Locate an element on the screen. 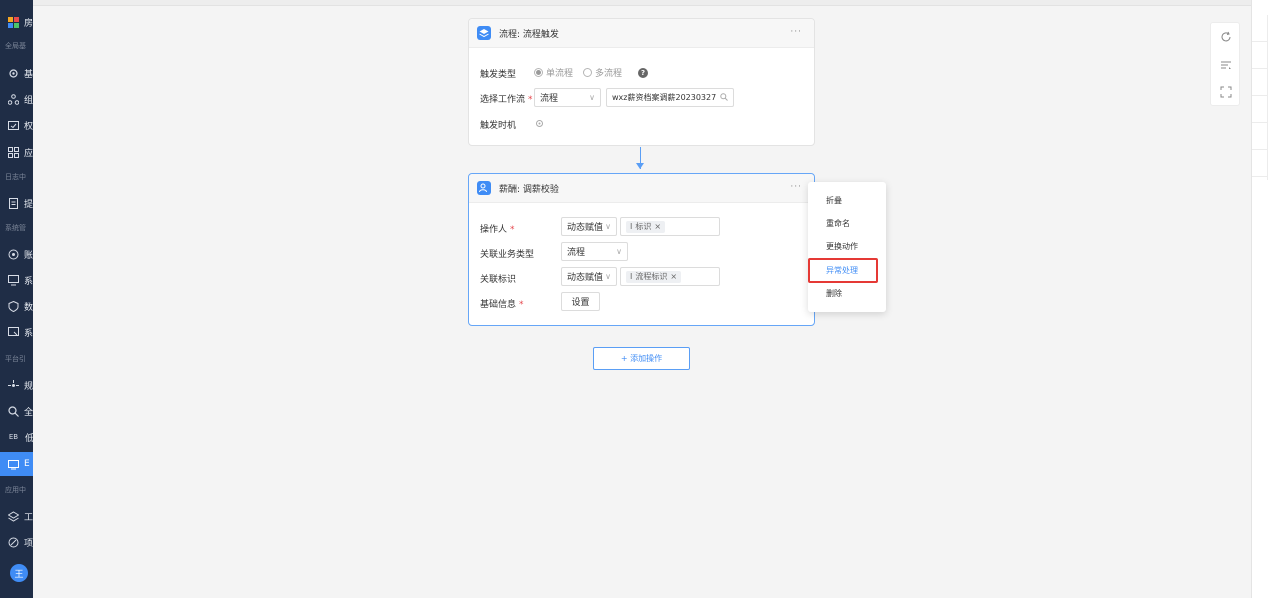 The width and height of the screenshot is (1283, 598). radio-multi: 多流程 is located at coordinates (602, 72).